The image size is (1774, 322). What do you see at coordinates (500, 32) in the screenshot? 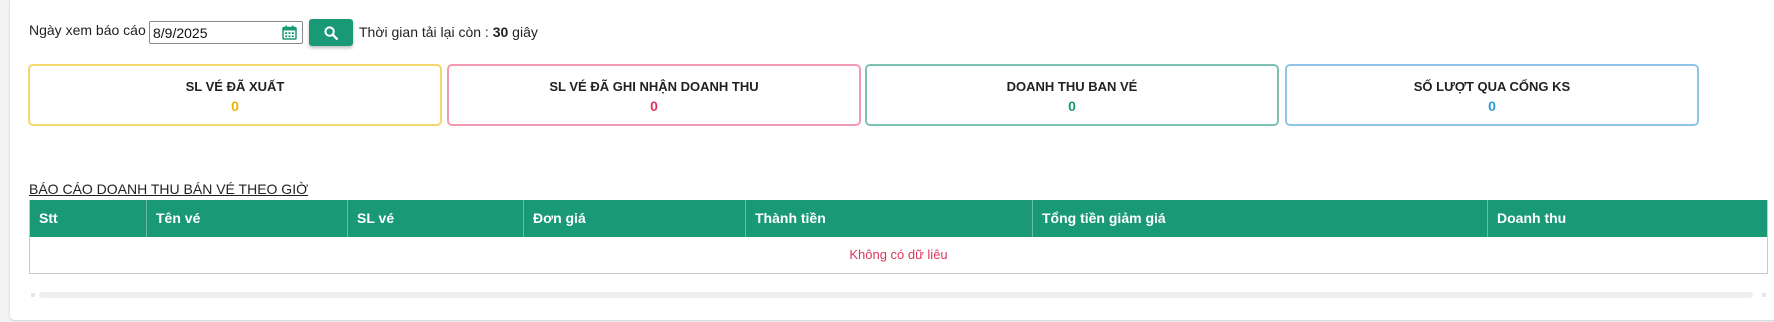
I see `reload-seconds: 30` at bounding box center [500, 32].